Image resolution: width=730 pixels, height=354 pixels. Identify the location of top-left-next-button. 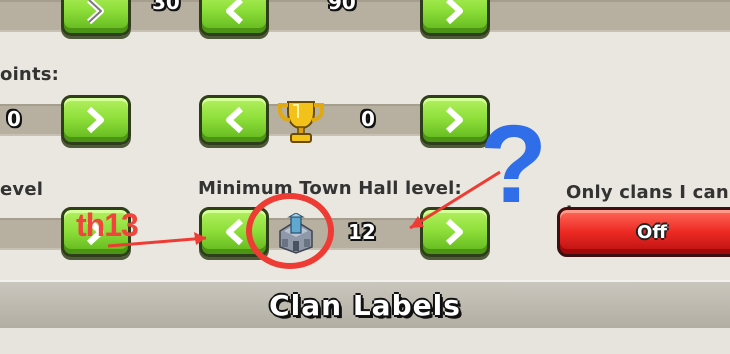
(96, 18).